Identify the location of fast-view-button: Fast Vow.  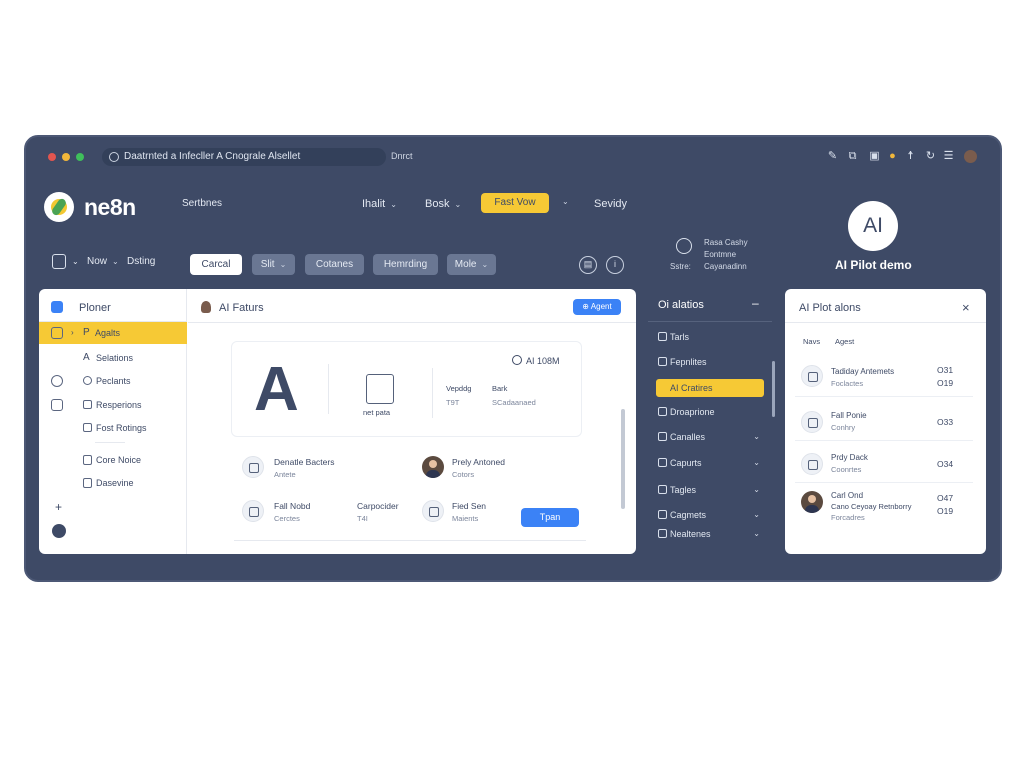
(515, 203).